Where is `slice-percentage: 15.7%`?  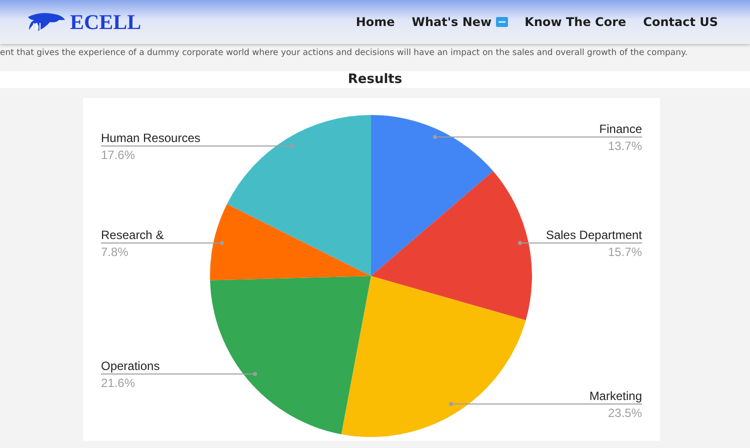
slice-percentage: 15.7% is located at coordinates (625, 252).